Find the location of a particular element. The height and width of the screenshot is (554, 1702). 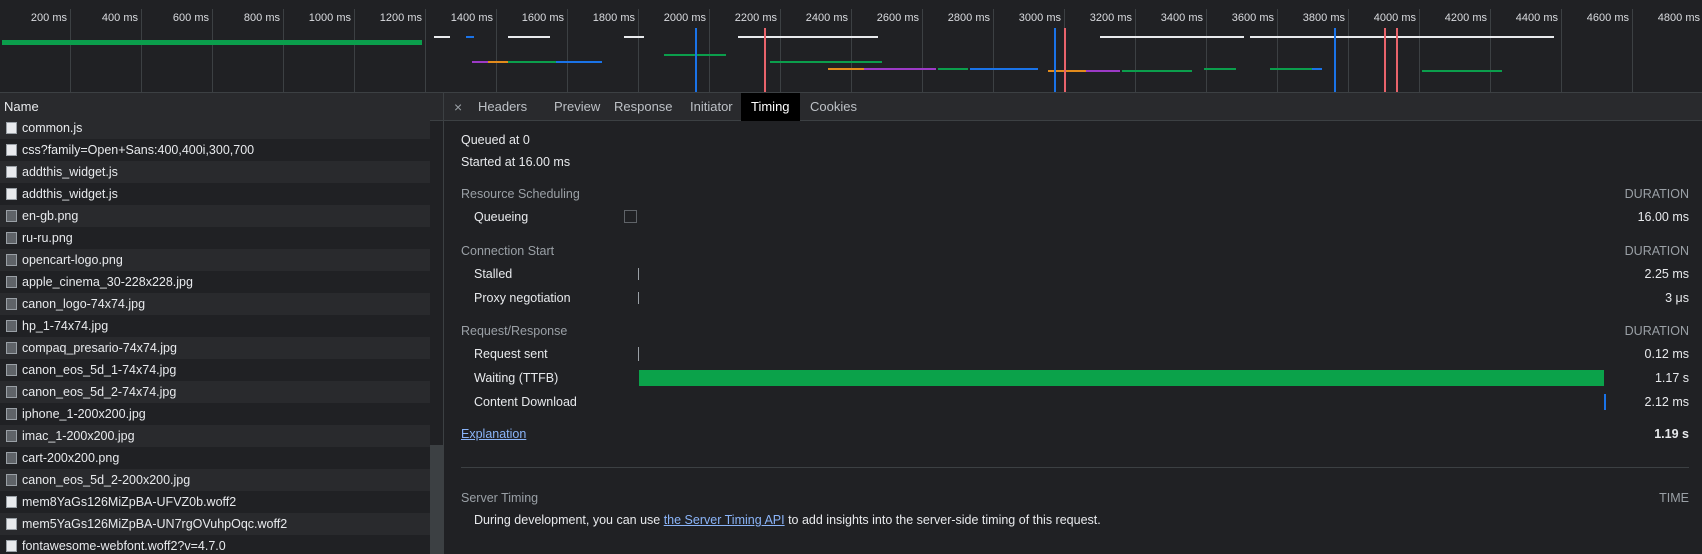

request-row: css?family=Open+Sans:400,400i,300,700 is located at coordinates (215, 150).